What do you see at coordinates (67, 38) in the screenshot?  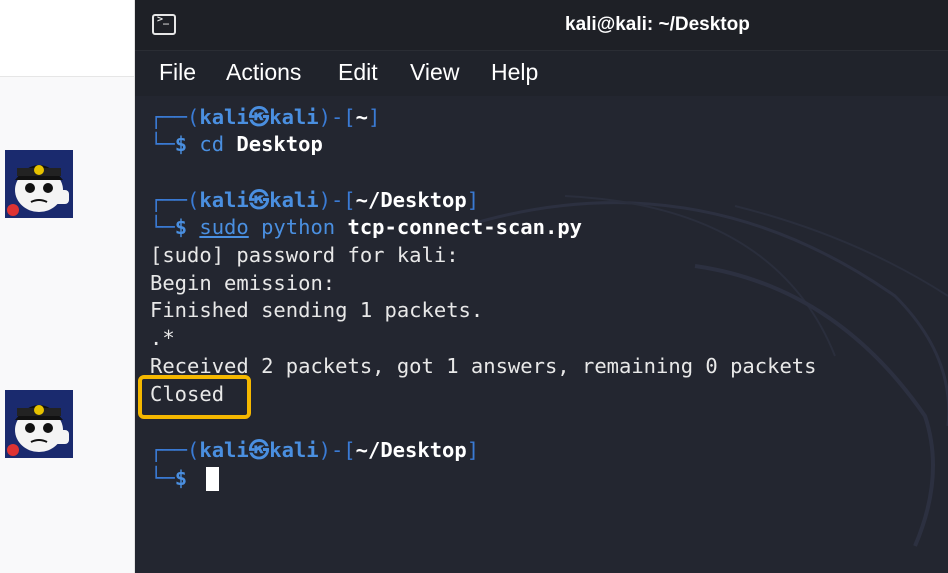 I see `left-panel-header` at bounding box center [67, 38].